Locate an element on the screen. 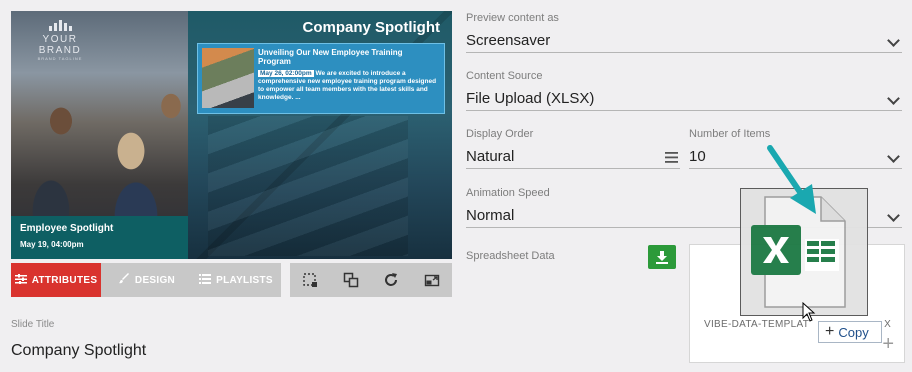 The image size is (912, 372). resize-button is located at coordinates (432, 280).